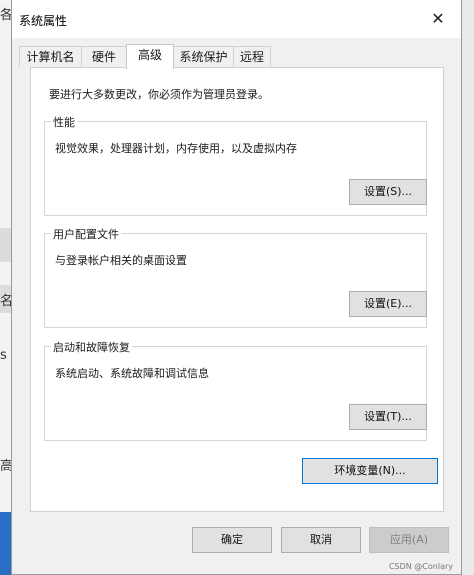 Image resolution: width=474 pixels, height=575 pixels. What do you see at coordinates (409, 540) in the screenshot?
I see `apply-button: 应用(A)` at bounding box center [409, 540].